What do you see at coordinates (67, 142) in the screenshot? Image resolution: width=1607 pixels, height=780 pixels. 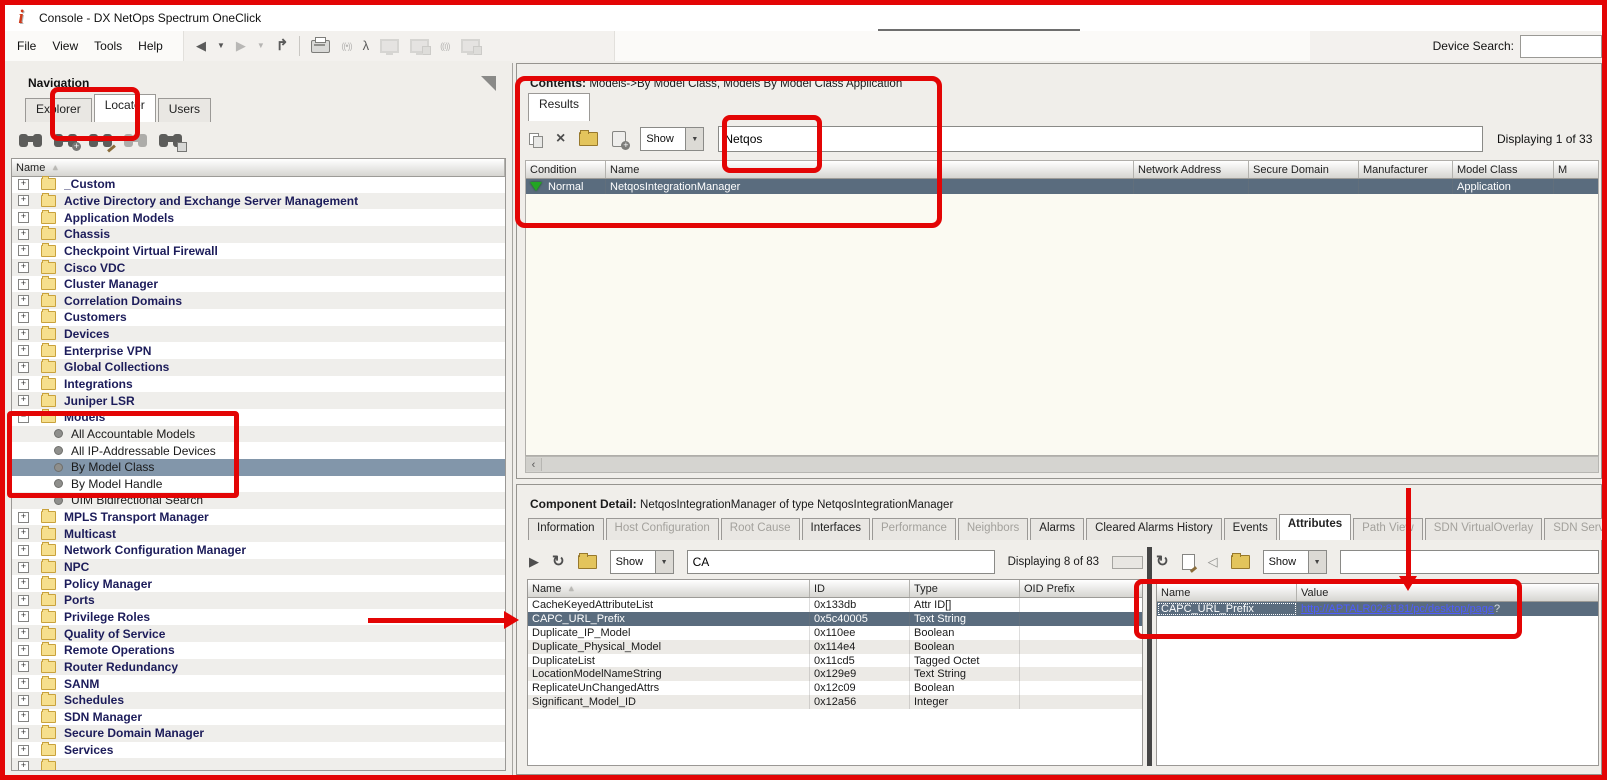 I see `create-search-icon: +` at bounding box center [67, 142].